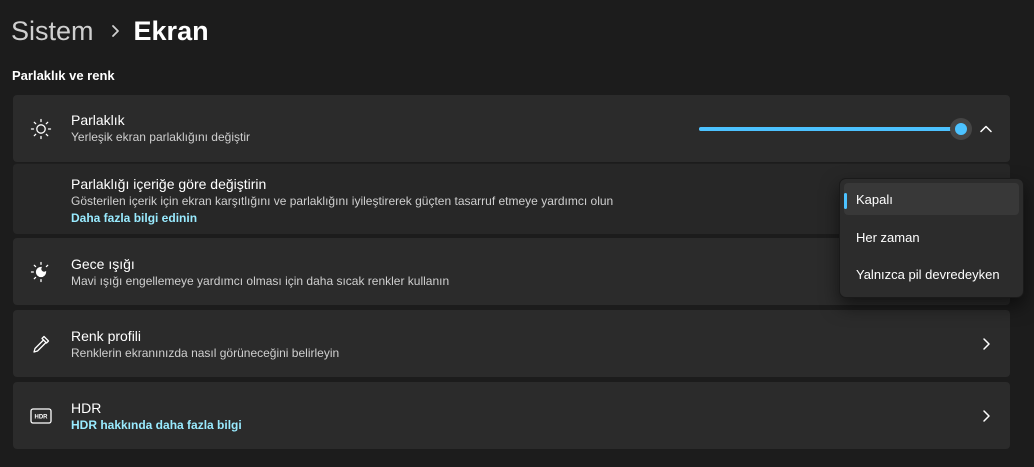  What do you see at coordinates (160, 137) in the screenshot?
I see `brightness-subtitle: Yerleşik ekran parlaklığını değiştir` at bounding box center [160, 137].